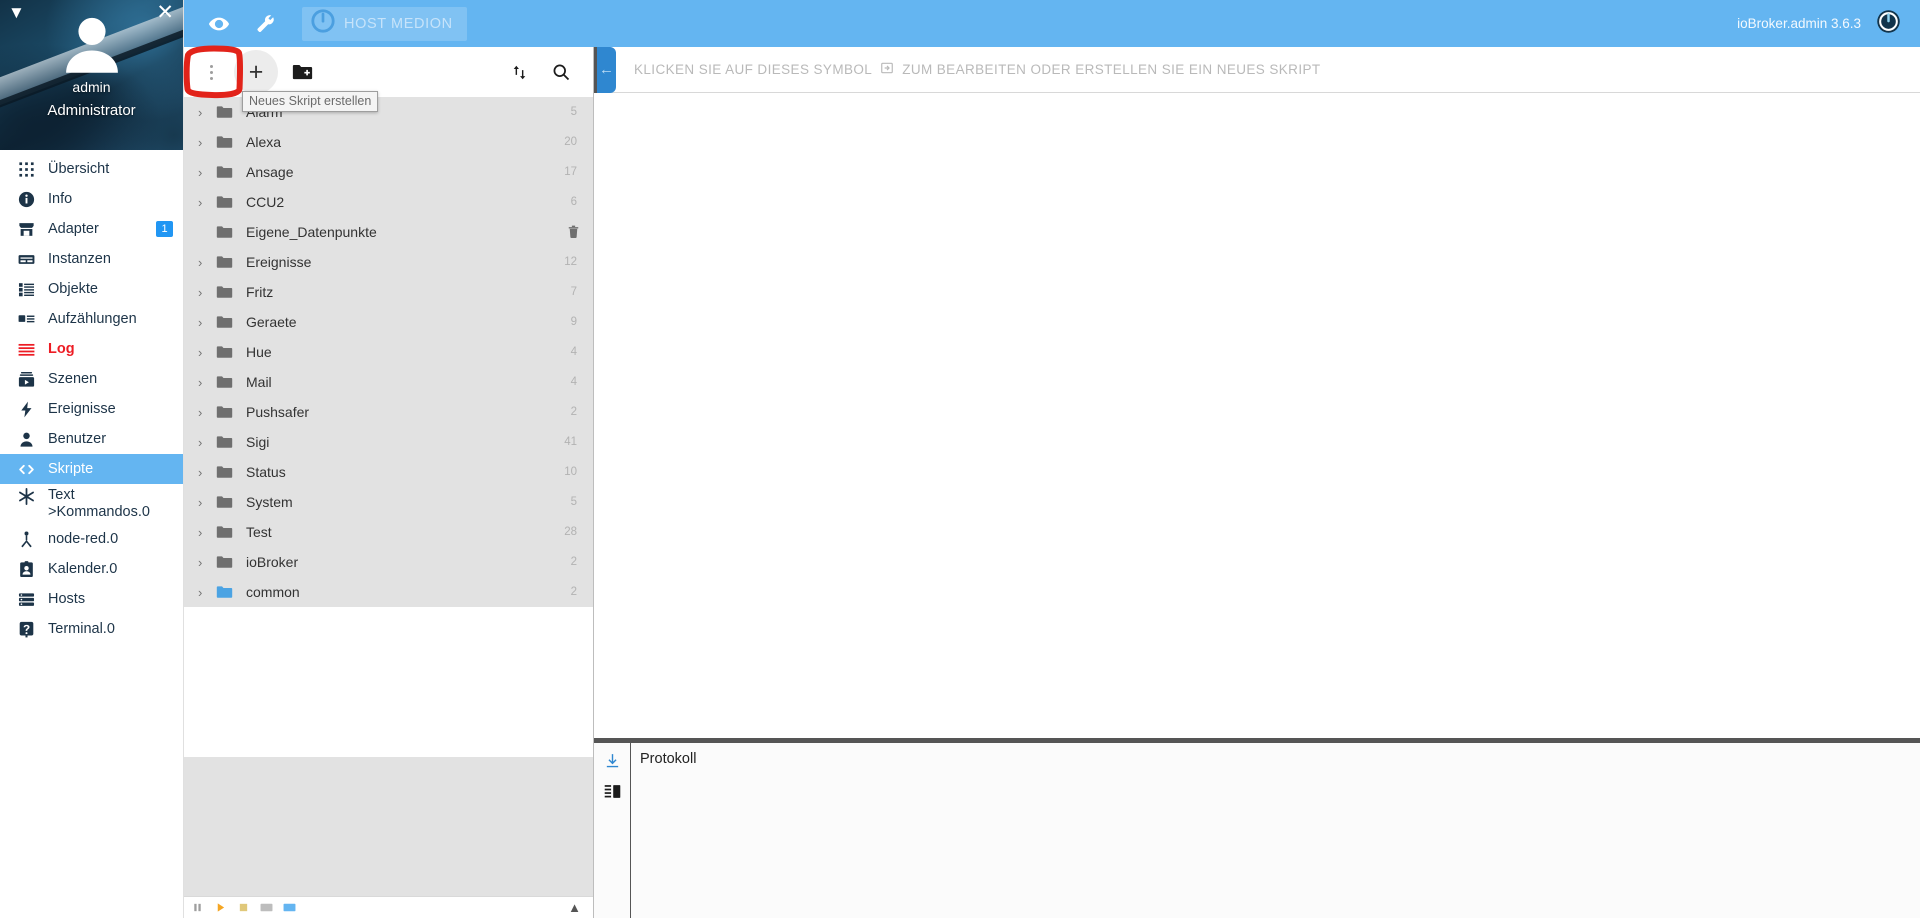  I want to click on play-icon, so click(220, 907).